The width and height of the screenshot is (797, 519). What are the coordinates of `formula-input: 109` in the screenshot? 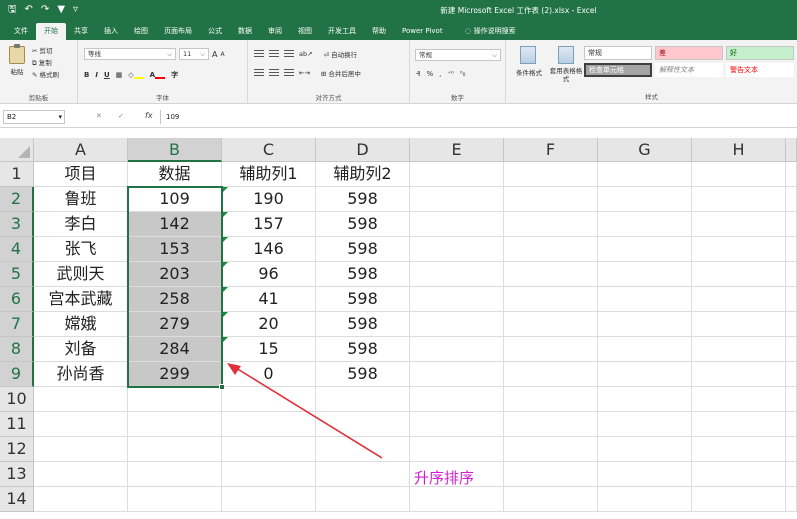 It's located at (477, 117).